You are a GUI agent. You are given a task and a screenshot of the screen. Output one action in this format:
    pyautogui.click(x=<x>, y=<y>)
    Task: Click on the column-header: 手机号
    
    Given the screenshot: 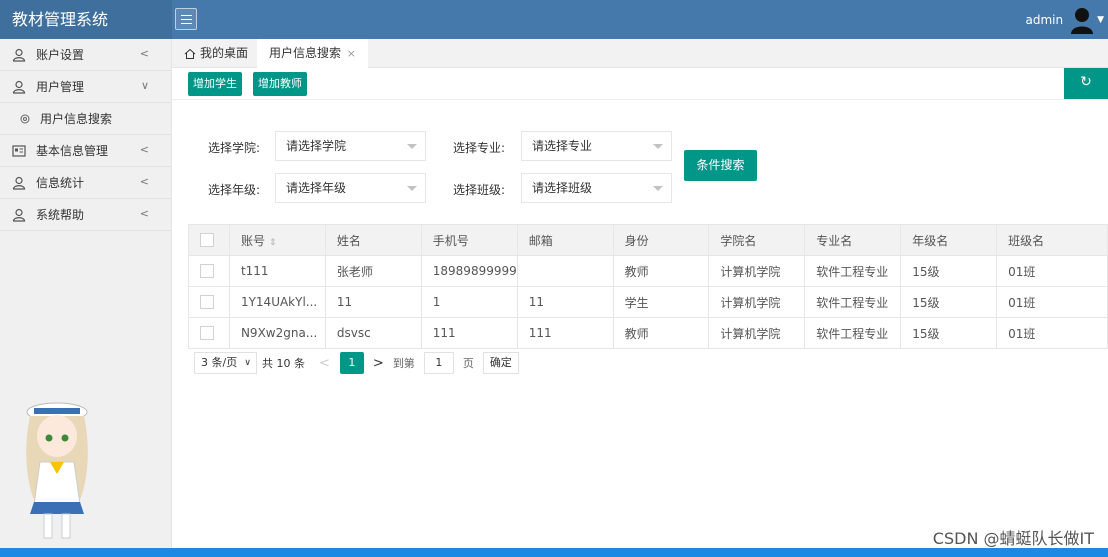 What is the action you would take?
    pyautogui.click(x=469, y=240)
    